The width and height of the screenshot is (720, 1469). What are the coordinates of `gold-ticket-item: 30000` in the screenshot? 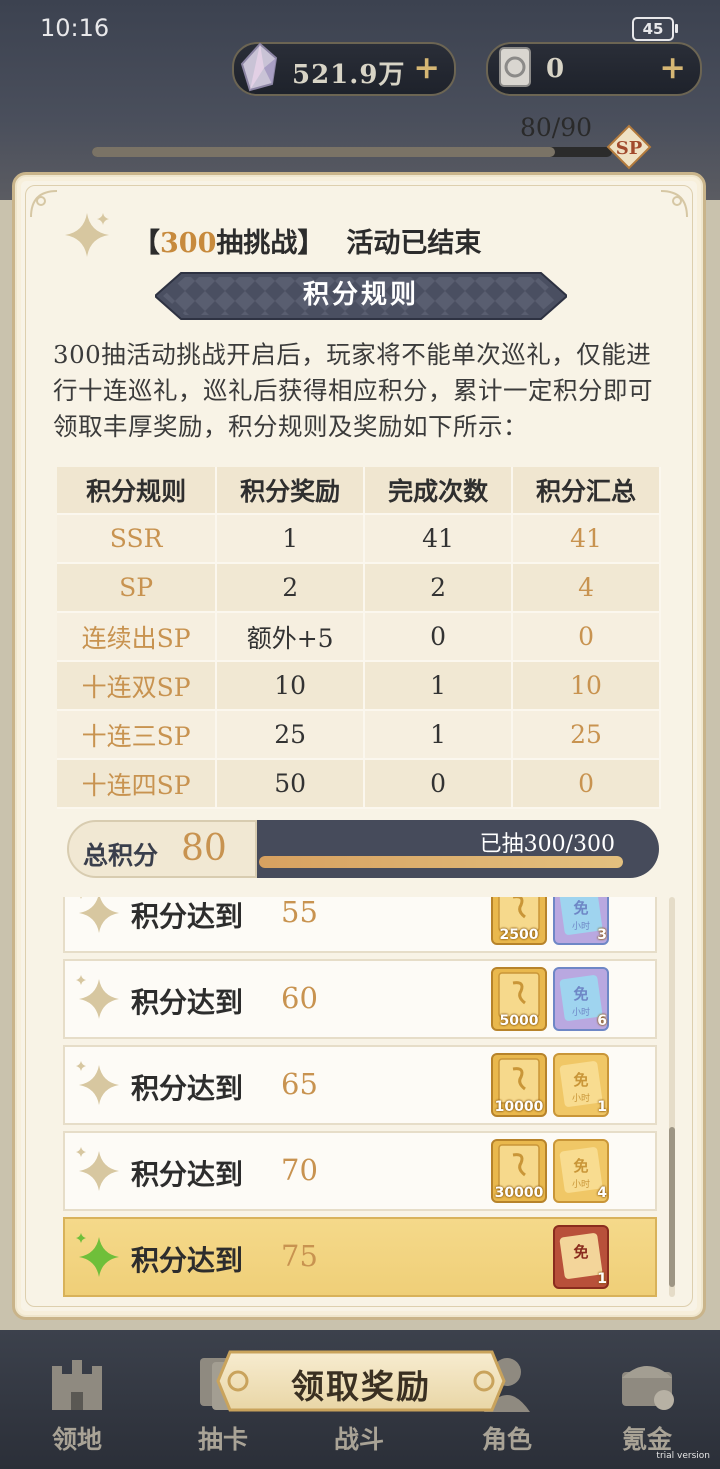 It's located at (519, 1171).